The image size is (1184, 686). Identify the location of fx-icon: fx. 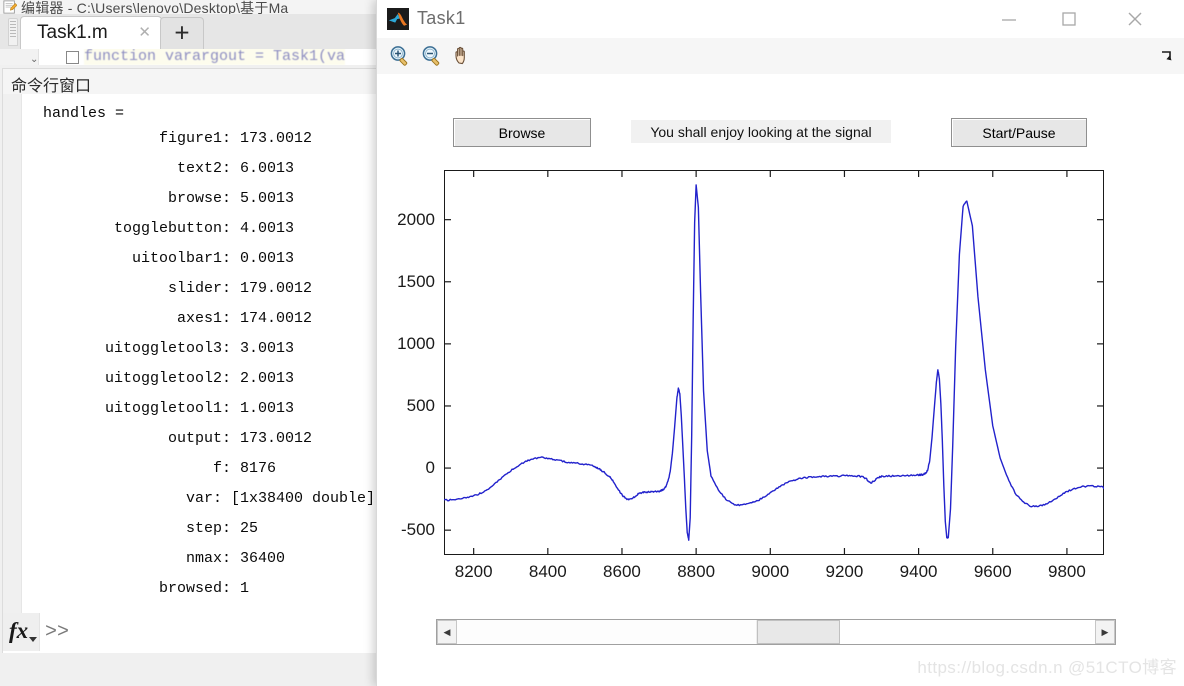
(19, 630).